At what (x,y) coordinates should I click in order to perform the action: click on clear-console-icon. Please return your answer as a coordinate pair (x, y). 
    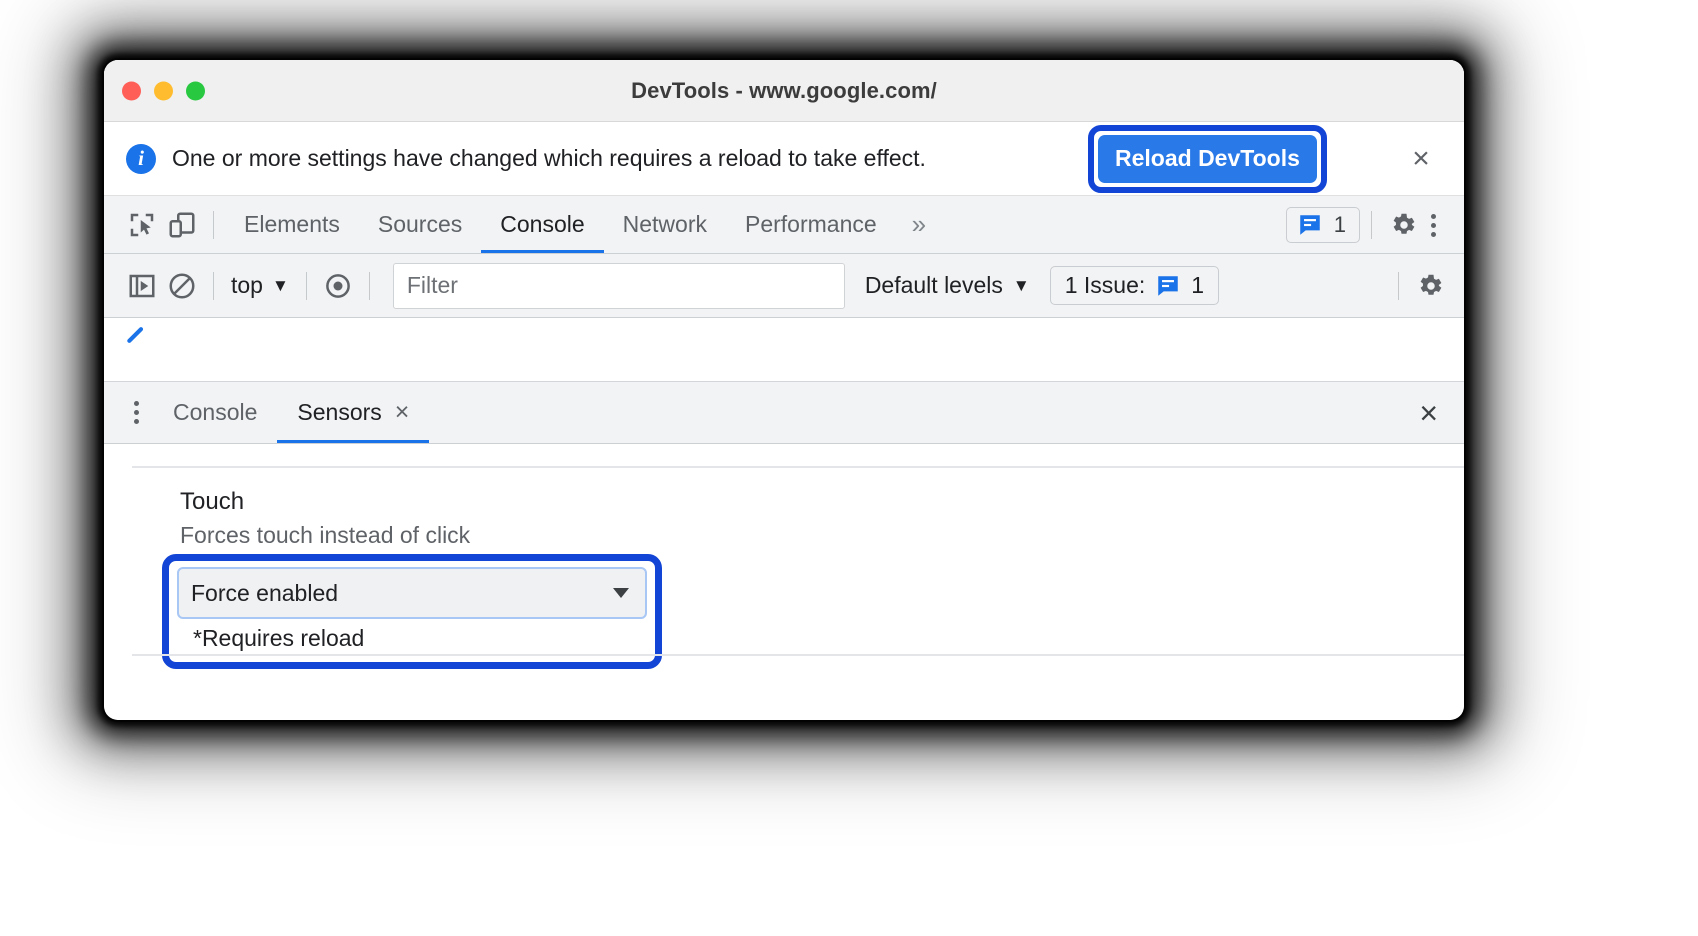
    Looking at the image, I should click on (182, 286).